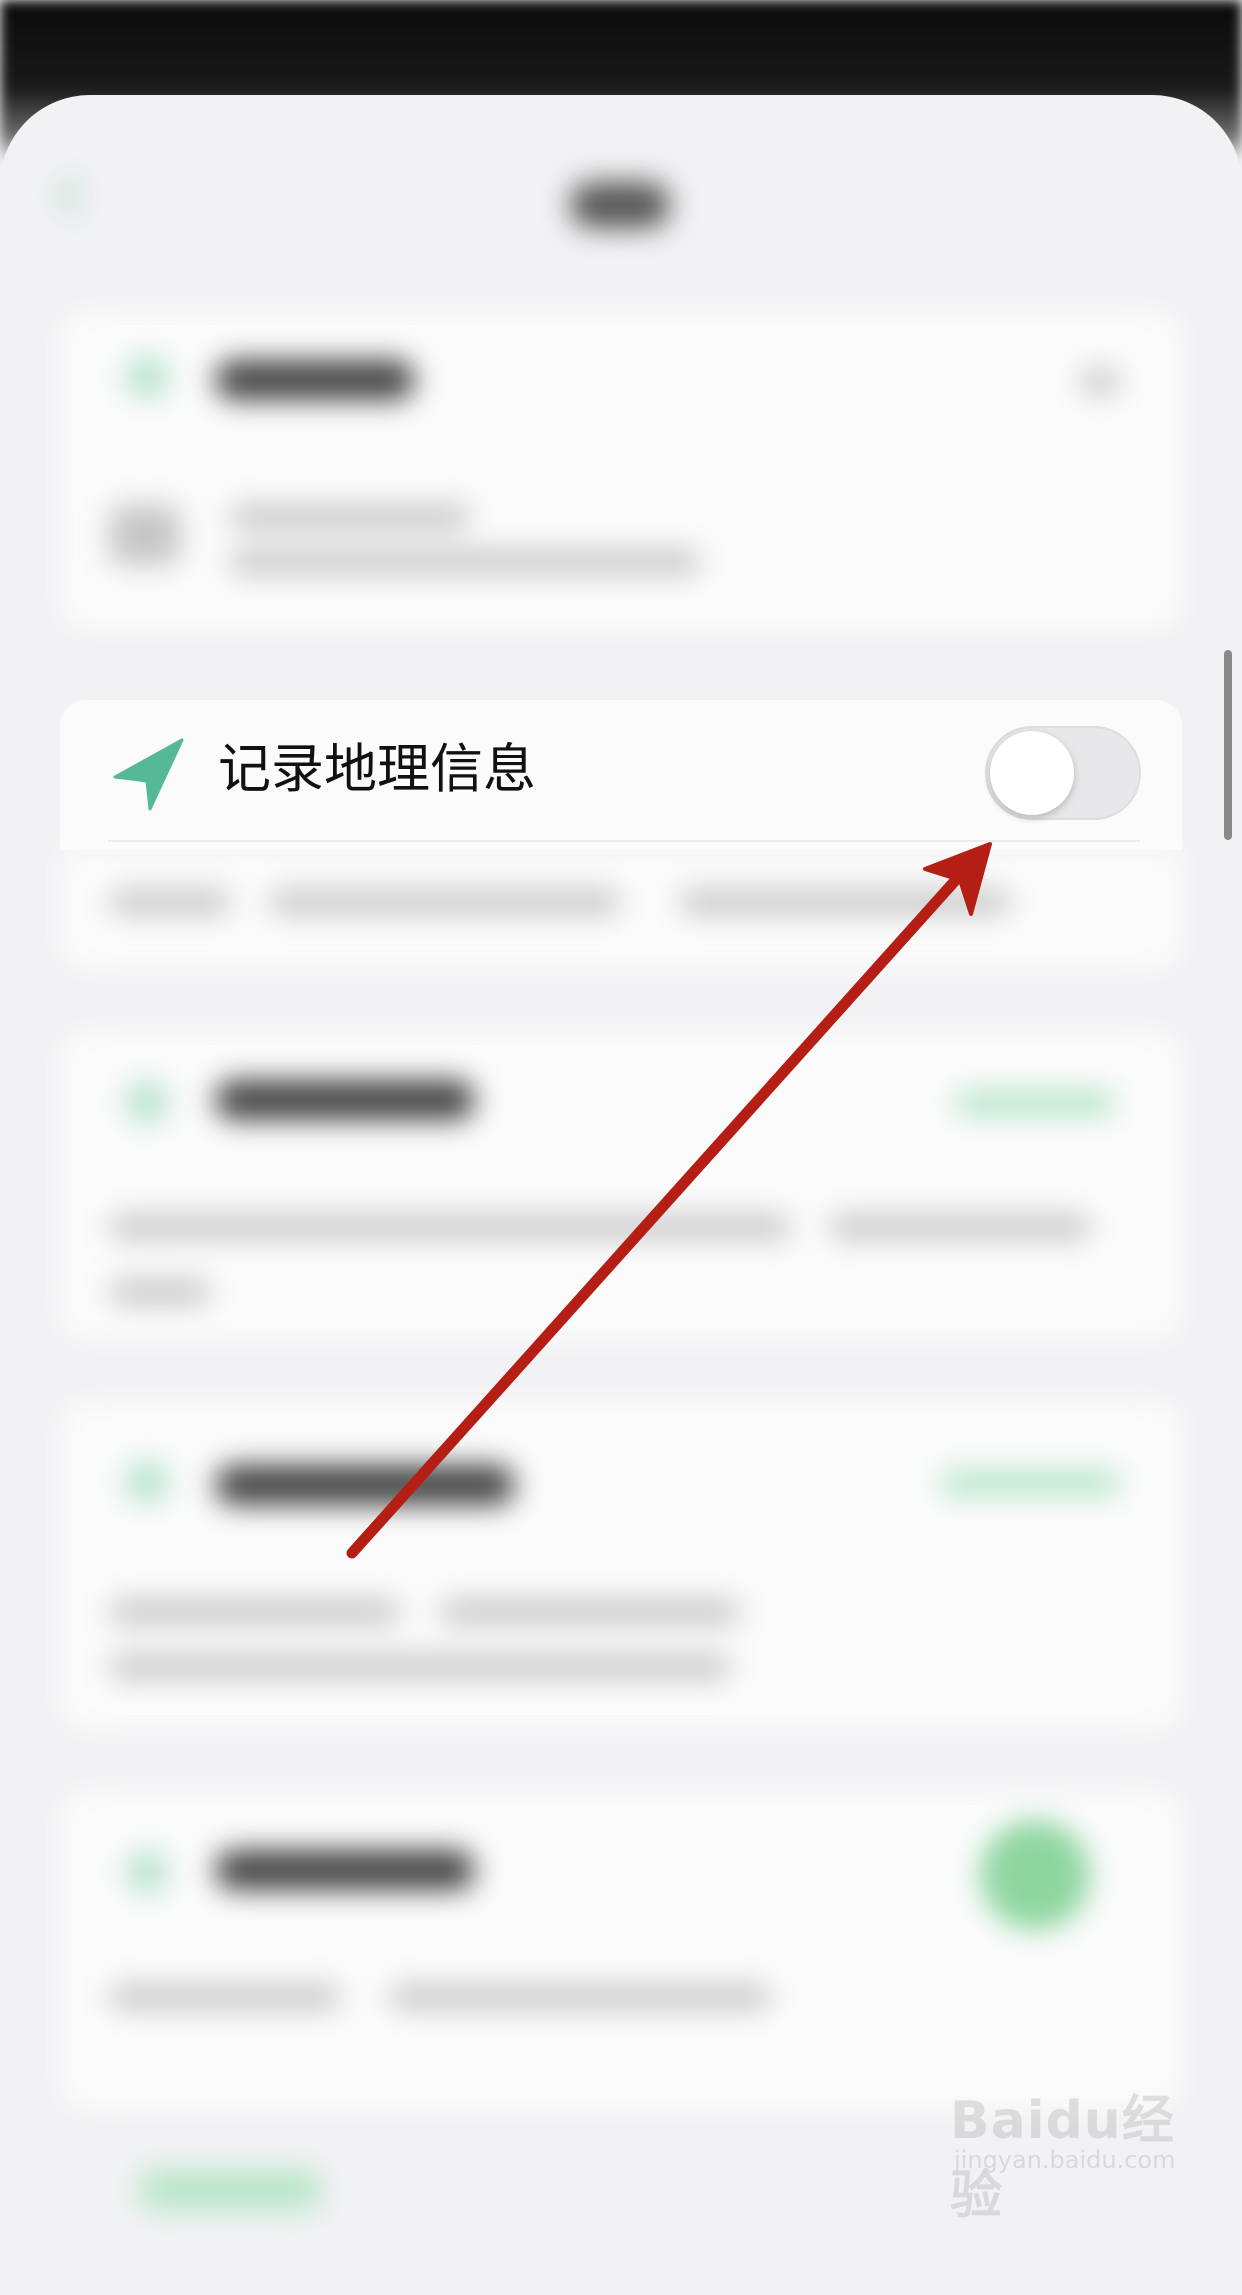 The height and width of the screenshot is (2295, 1242). What do you see at coordinates (1065, 2160) in the screenshot?
I see `watermark-url: jingyan.baidu.com` at bounding box center [1065, 2160].